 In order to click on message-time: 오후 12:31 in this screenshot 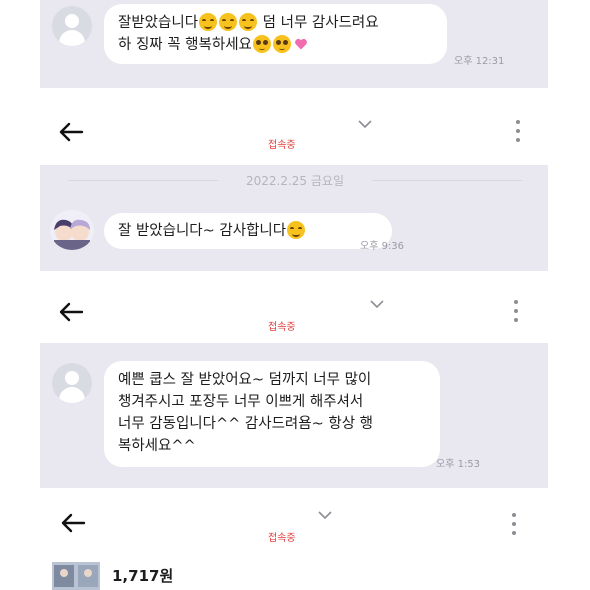, I will do `click(479, 61)`.